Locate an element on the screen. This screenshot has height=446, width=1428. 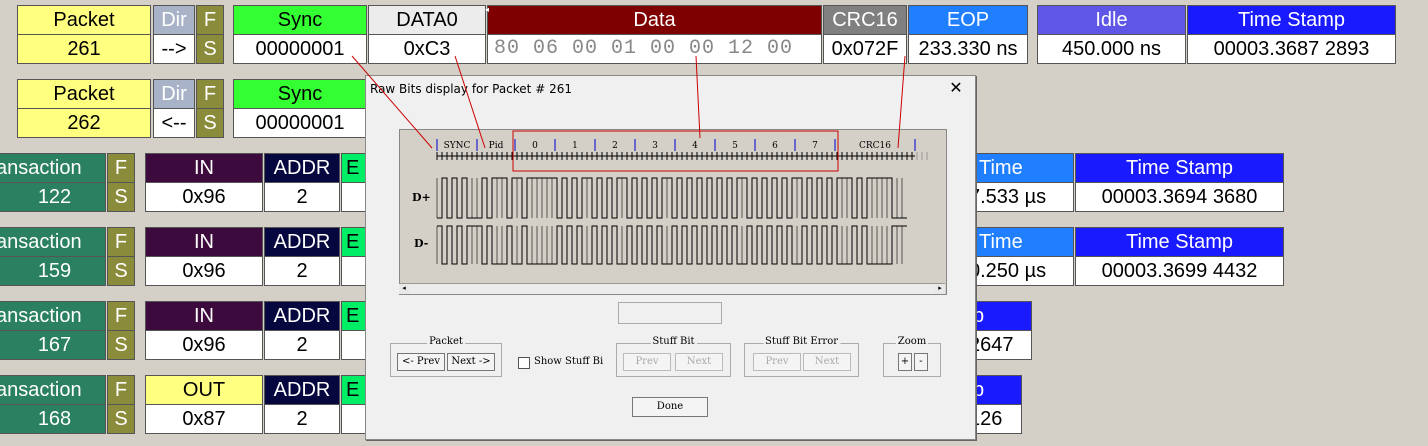
idle-header: Idle is located at coordinates (1111, 20).